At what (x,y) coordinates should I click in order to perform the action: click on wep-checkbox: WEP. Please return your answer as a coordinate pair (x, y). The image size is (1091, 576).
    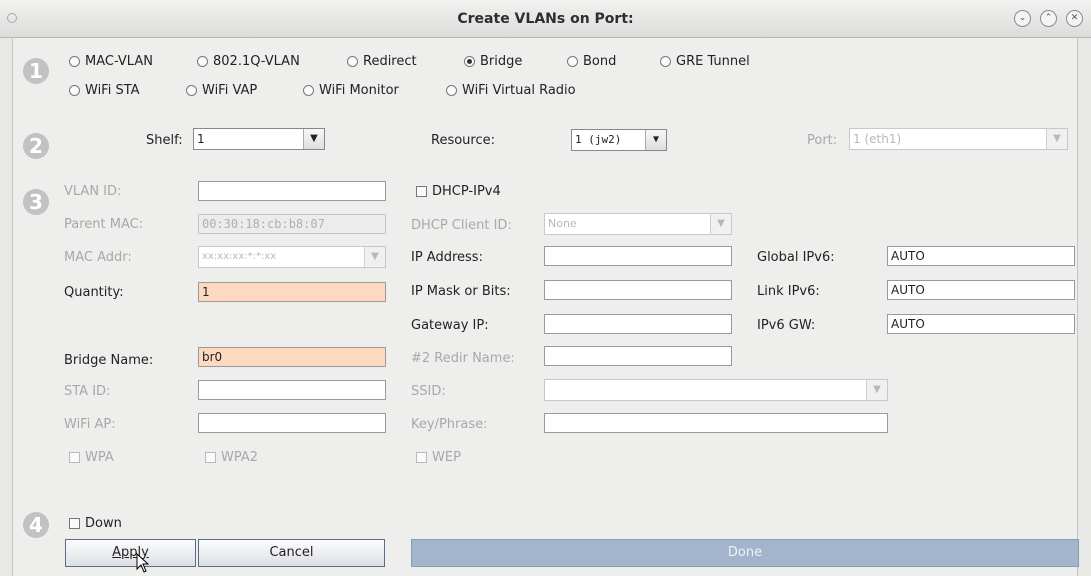
    Looking at the image, I should click on (438, 457).